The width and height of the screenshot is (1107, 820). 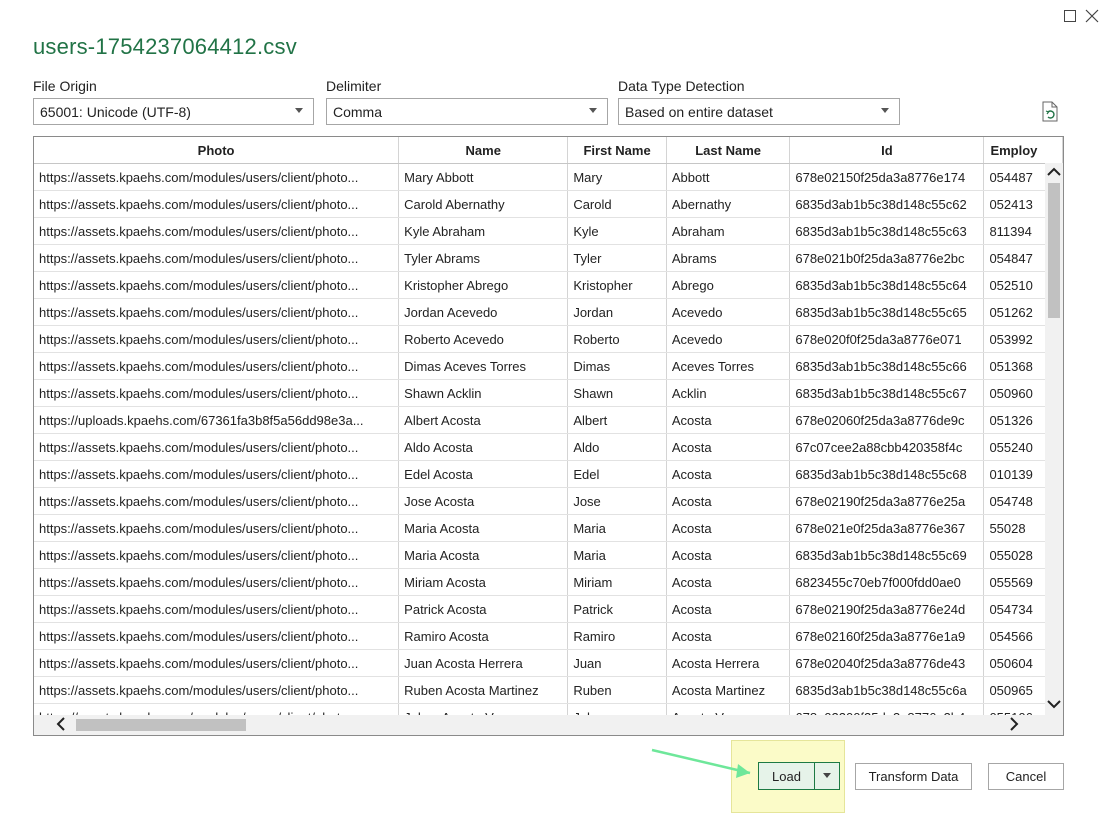 I want to click on table-cell: 678e021b0f25da3a8776e2bc, so click(x=887, y=258).